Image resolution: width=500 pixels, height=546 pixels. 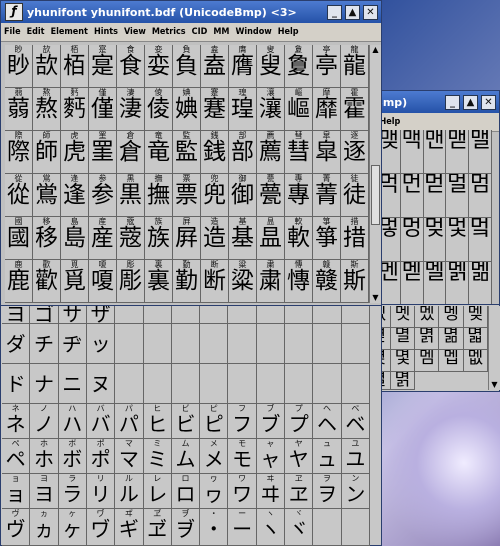 What do you see at coordinates (36, 32) in the screenshot?
I see `menu-edit: Edit` at bounding box center [36, 32].